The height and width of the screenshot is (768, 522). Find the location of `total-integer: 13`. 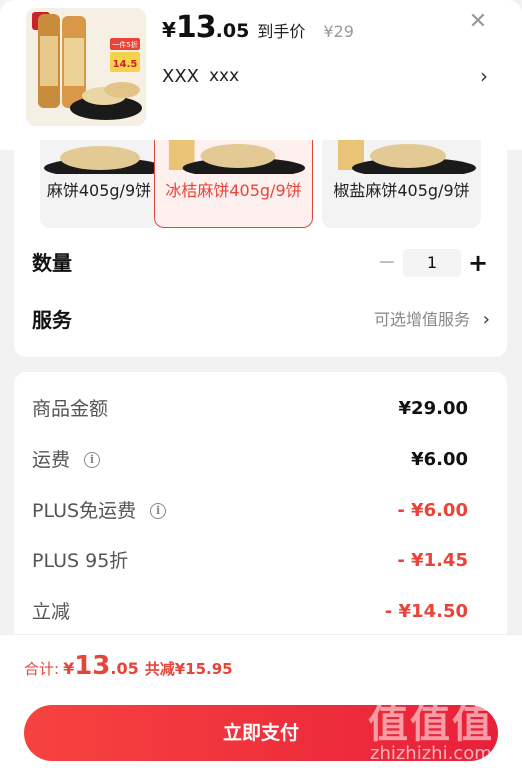

total-integer: 13 is located at coordinates (92, 666).